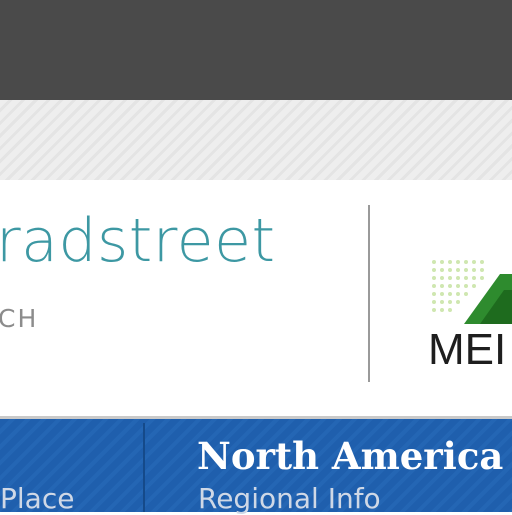  Describe the element at coordinates (369, 293) in the screenshot. I see `header-divider` at that location.